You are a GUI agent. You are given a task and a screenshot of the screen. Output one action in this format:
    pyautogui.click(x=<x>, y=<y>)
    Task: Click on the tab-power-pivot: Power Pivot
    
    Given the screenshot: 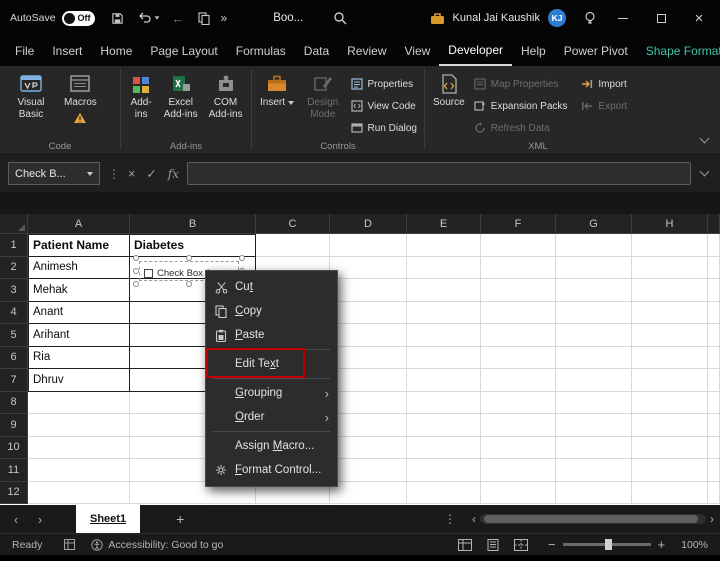 What is the action you would take?
    pyautogui.click(x=596, y=51)
    